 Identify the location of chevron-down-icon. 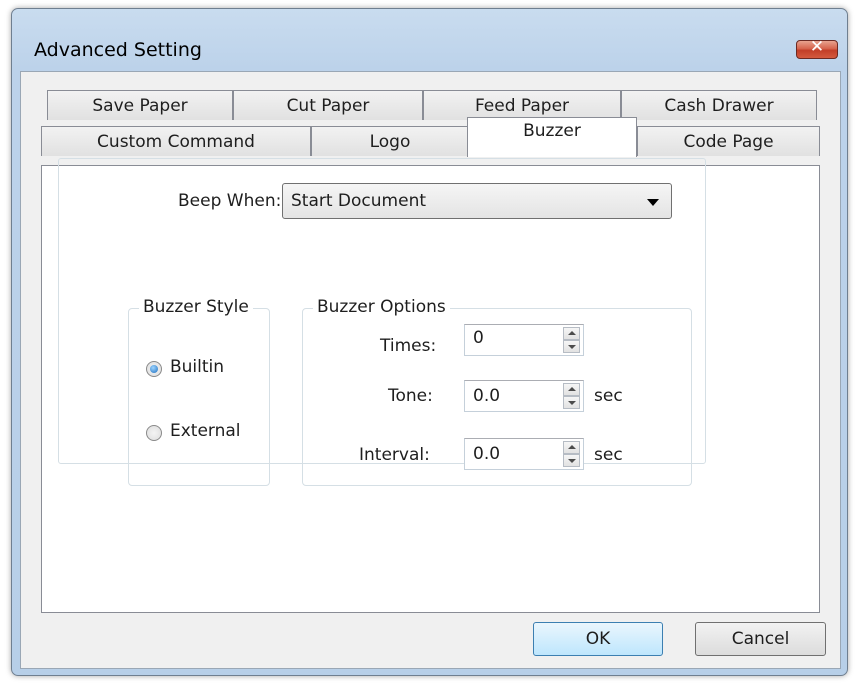
(653, 202).